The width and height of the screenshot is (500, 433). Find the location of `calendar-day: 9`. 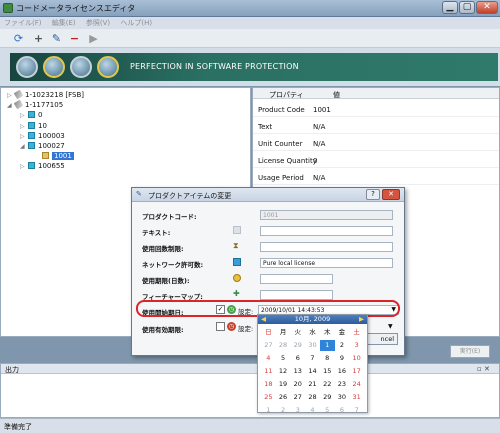

calendar-day: 9 is located at coordinates (342, 358).